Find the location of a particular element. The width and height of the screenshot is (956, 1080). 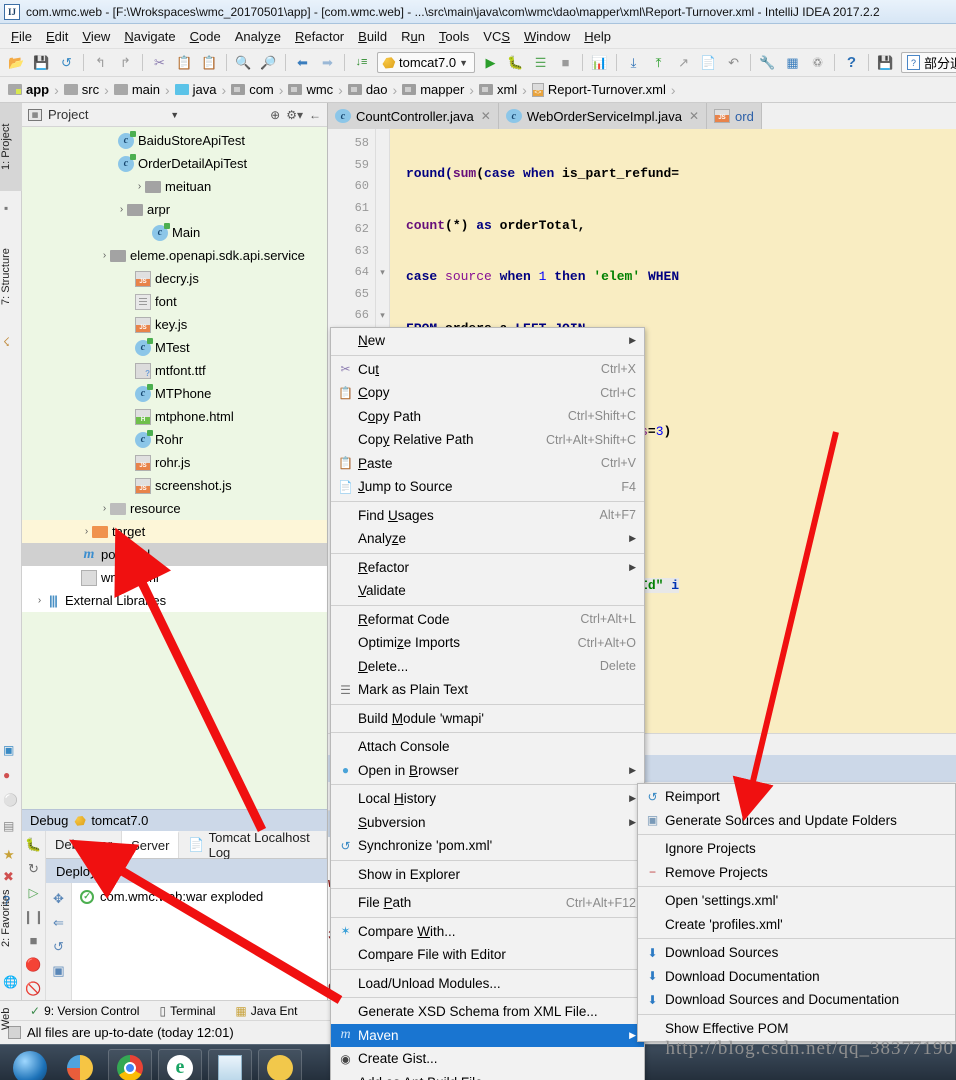

menu-item-local-history: Local History ▶ is located at coordinates (487, 799).